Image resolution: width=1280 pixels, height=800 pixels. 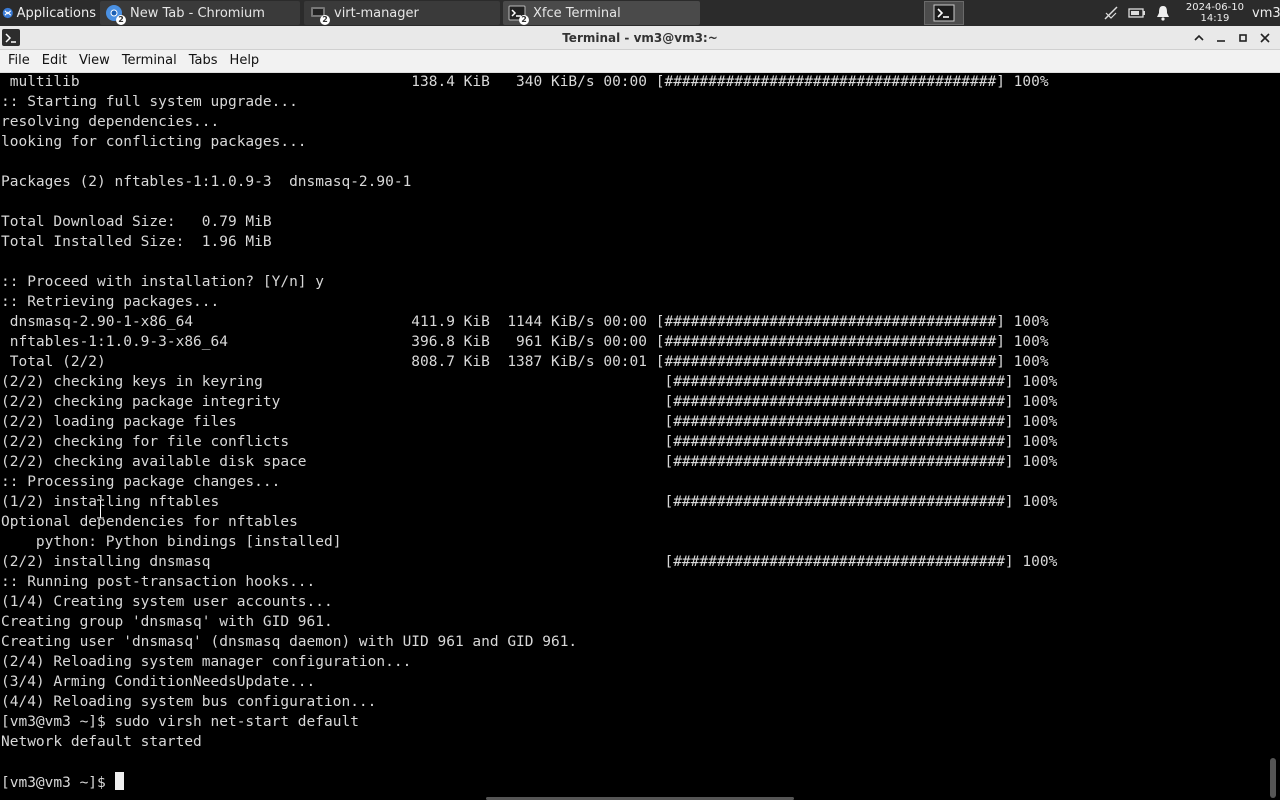 What do you see at coordinates (149, 522) in the screenshot?
I see `terminal-line: Optional dependencies for nftables` at bounding box center [149, 522].